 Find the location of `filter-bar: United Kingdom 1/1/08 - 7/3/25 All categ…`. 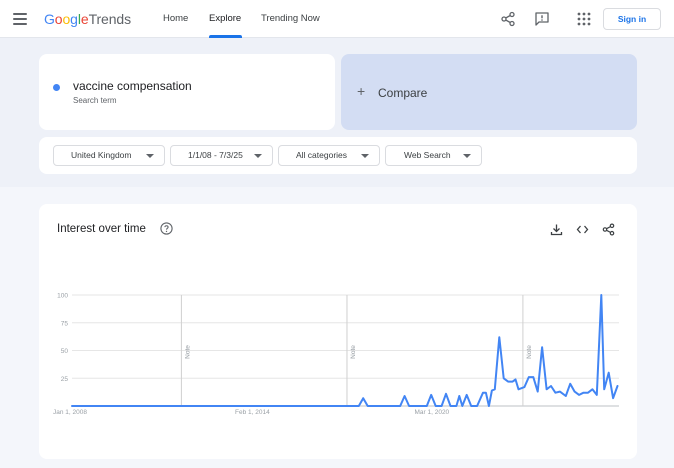

filter-bar: United Kingdom 1/1/08 - 7/3/25 All categ… is located at coordinates (338, 155).